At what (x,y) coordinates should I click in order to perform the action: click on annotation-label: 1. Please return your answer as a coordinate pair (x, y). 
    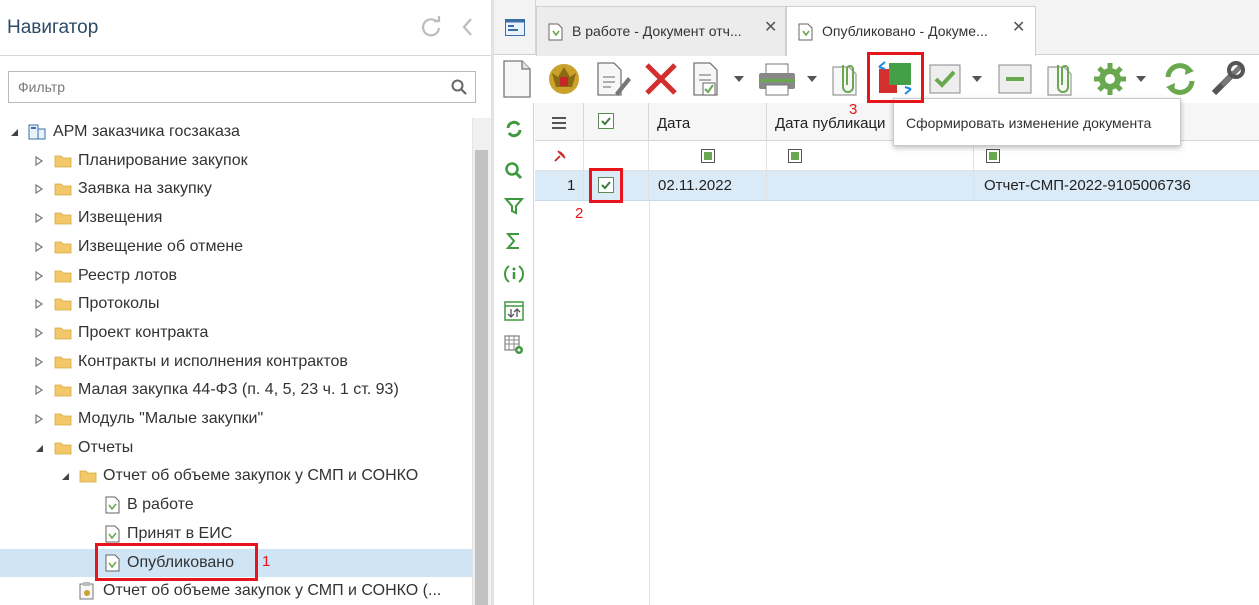
    Looking at the image, I should click on (266, 561).